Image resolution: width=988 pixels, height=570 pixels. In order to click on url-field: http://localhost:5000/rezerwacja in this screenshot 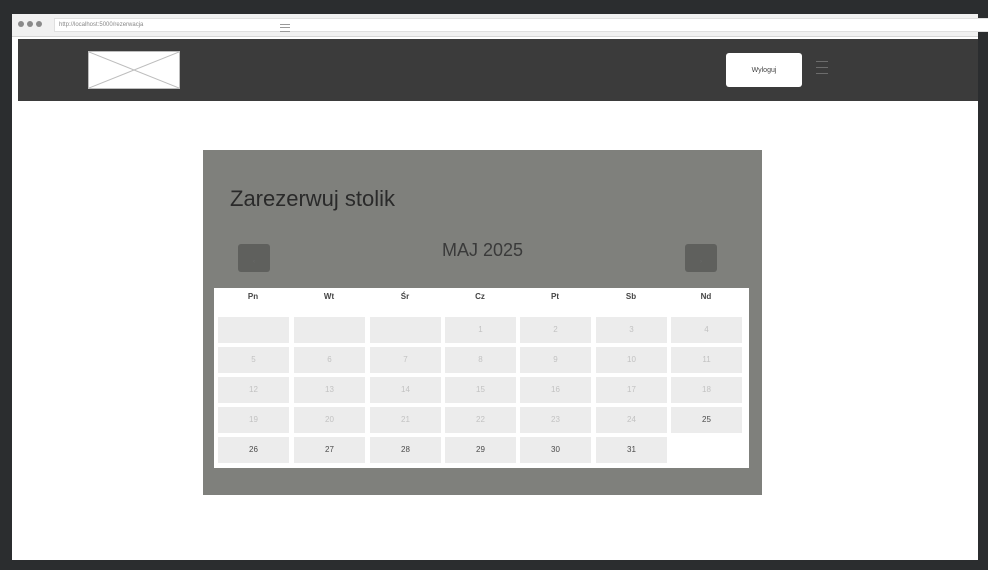, I will do `click(521, 25)`.